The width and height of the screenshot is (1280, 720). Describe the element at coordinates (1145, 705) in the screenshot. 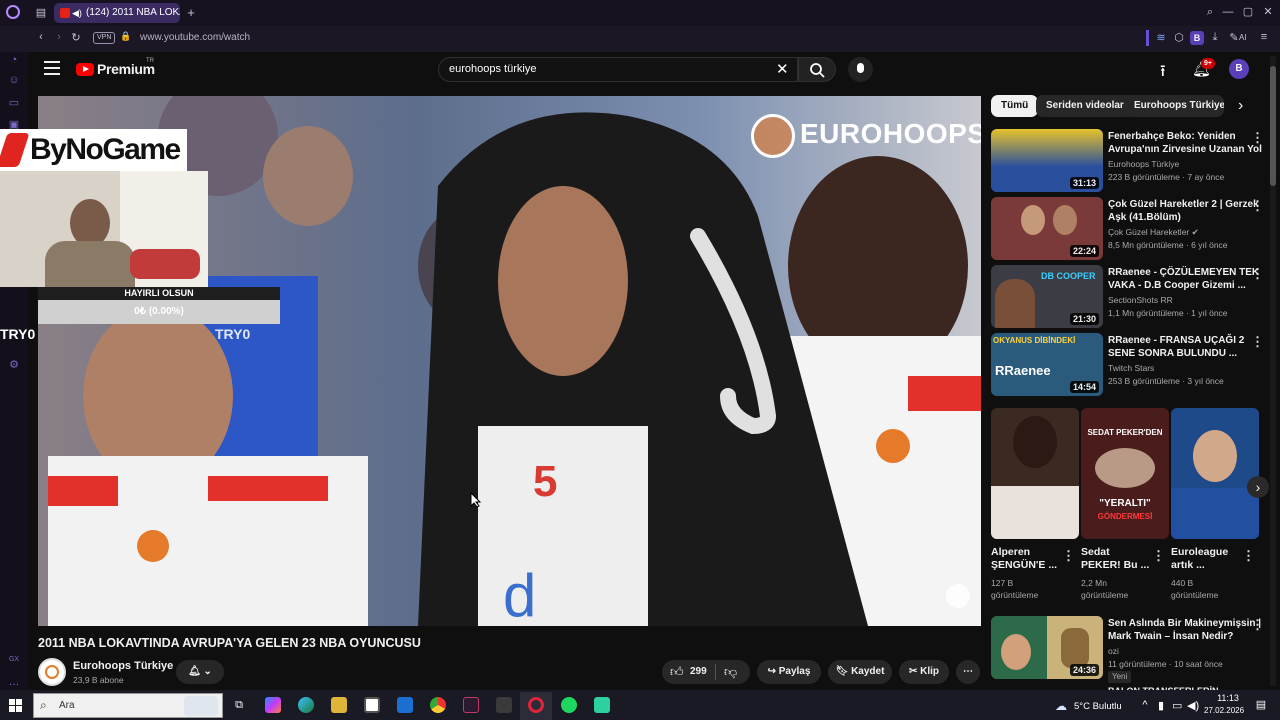

I see `tray-chevron-icon: ^` at that location.